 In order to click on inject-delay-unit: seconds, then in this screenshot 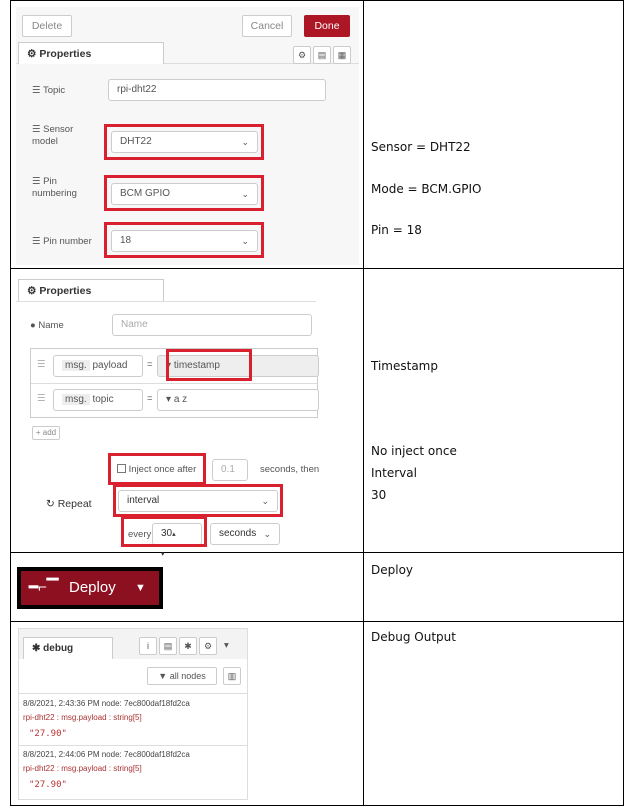, I will do `click(290, 469)`.